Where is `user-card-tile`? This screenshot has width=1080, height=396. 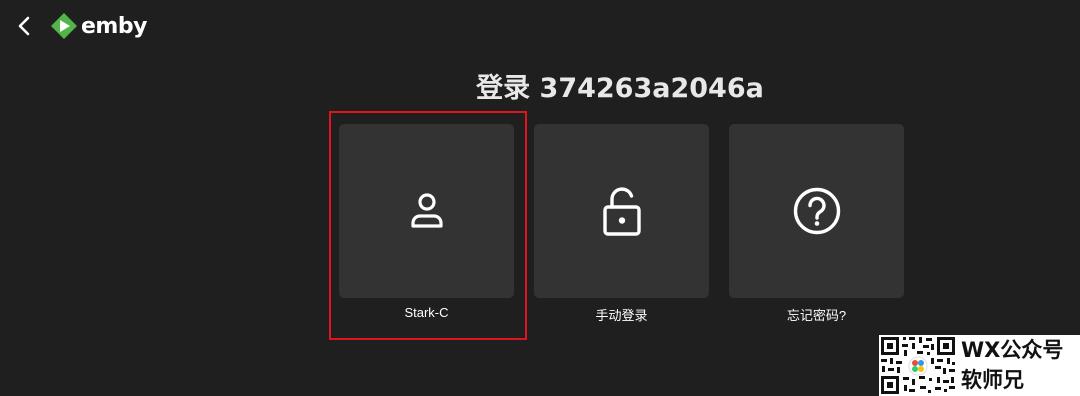
user-card-tile is located at coordinates (426, 211).